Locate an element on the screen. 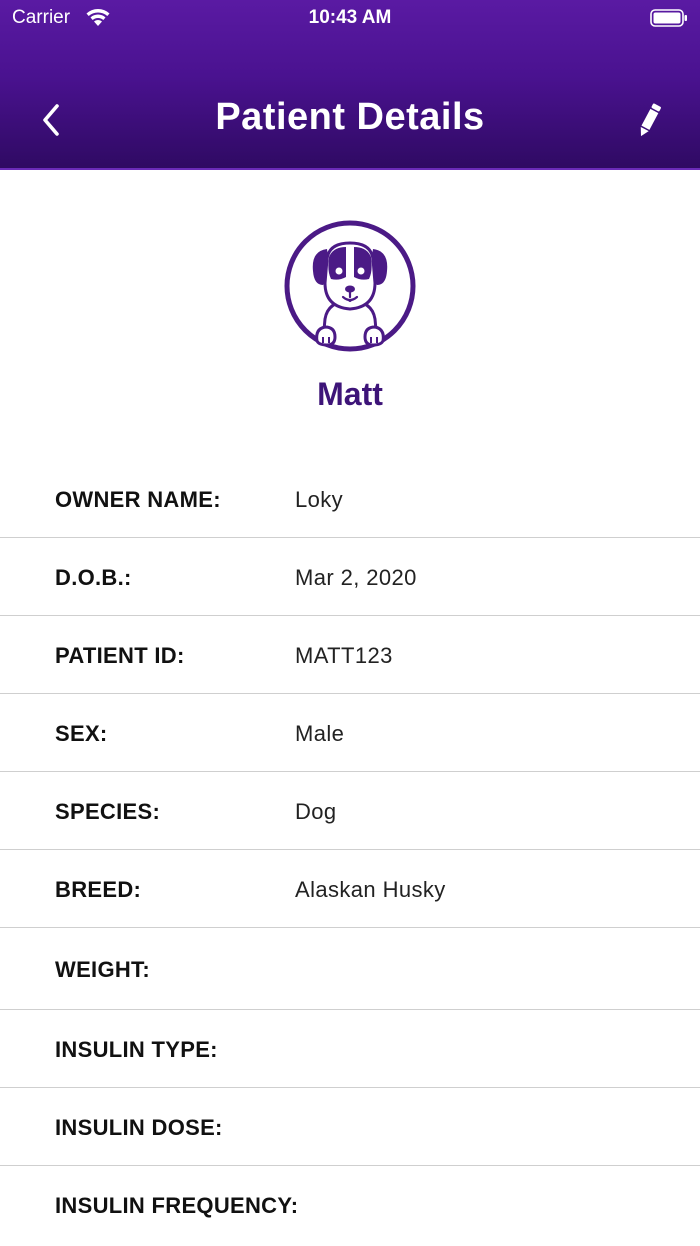 The height and width of the screenshot is (1246, 700). detail-value: Dog is located at coordinates (316, 811).